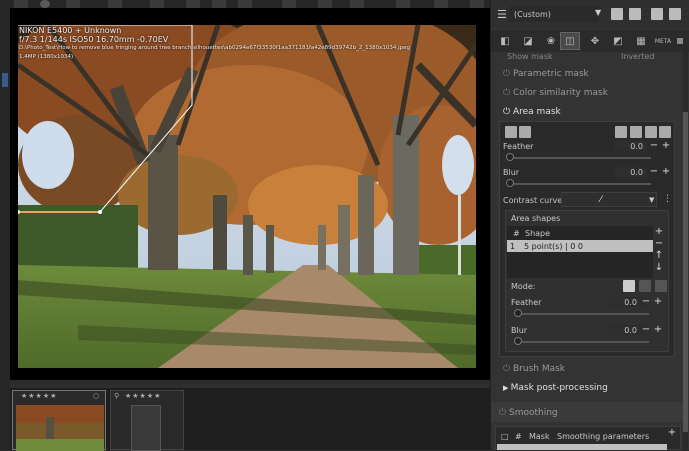 The image size is (689, 451). I want to click on blur-slider-knob, so click(510, 183).